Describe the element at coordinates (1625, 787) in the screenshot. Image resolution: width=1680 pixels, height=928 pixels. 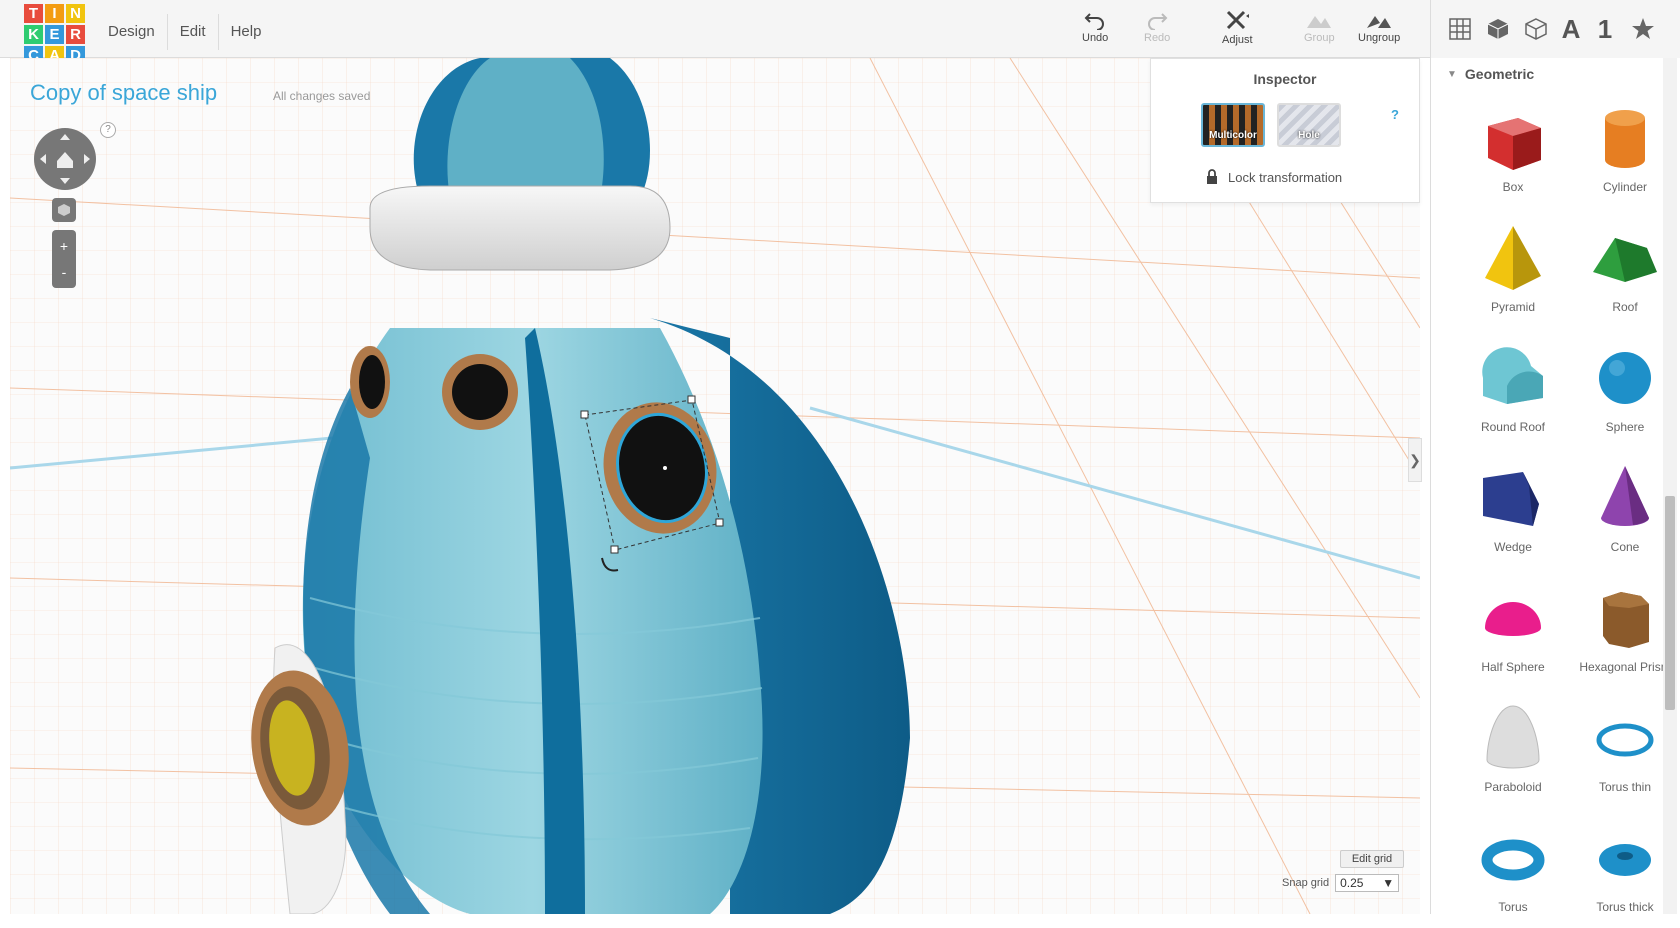
I see `shape-label: Torus thin` at that location.